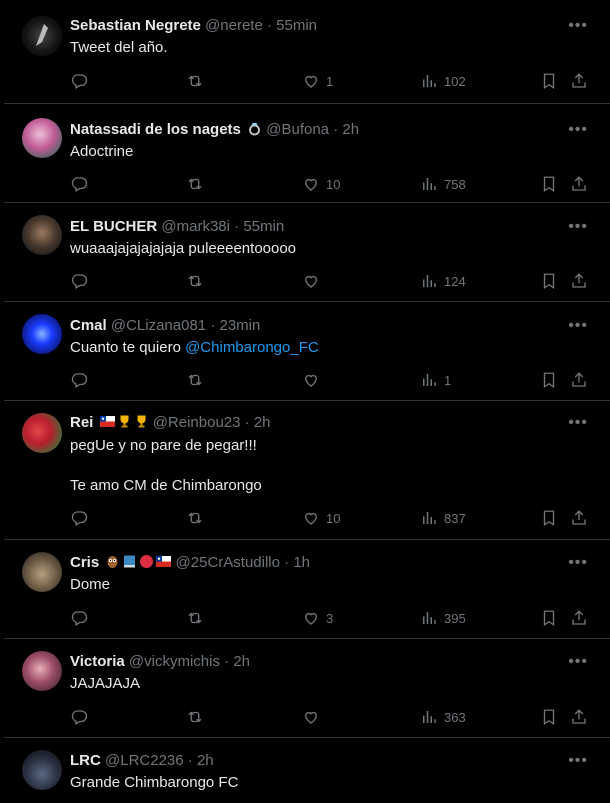 The image size is (610, 803). Describe the element at coordinates (88, 325) in the screenshot. I see `author-name: Cmal` at that location.